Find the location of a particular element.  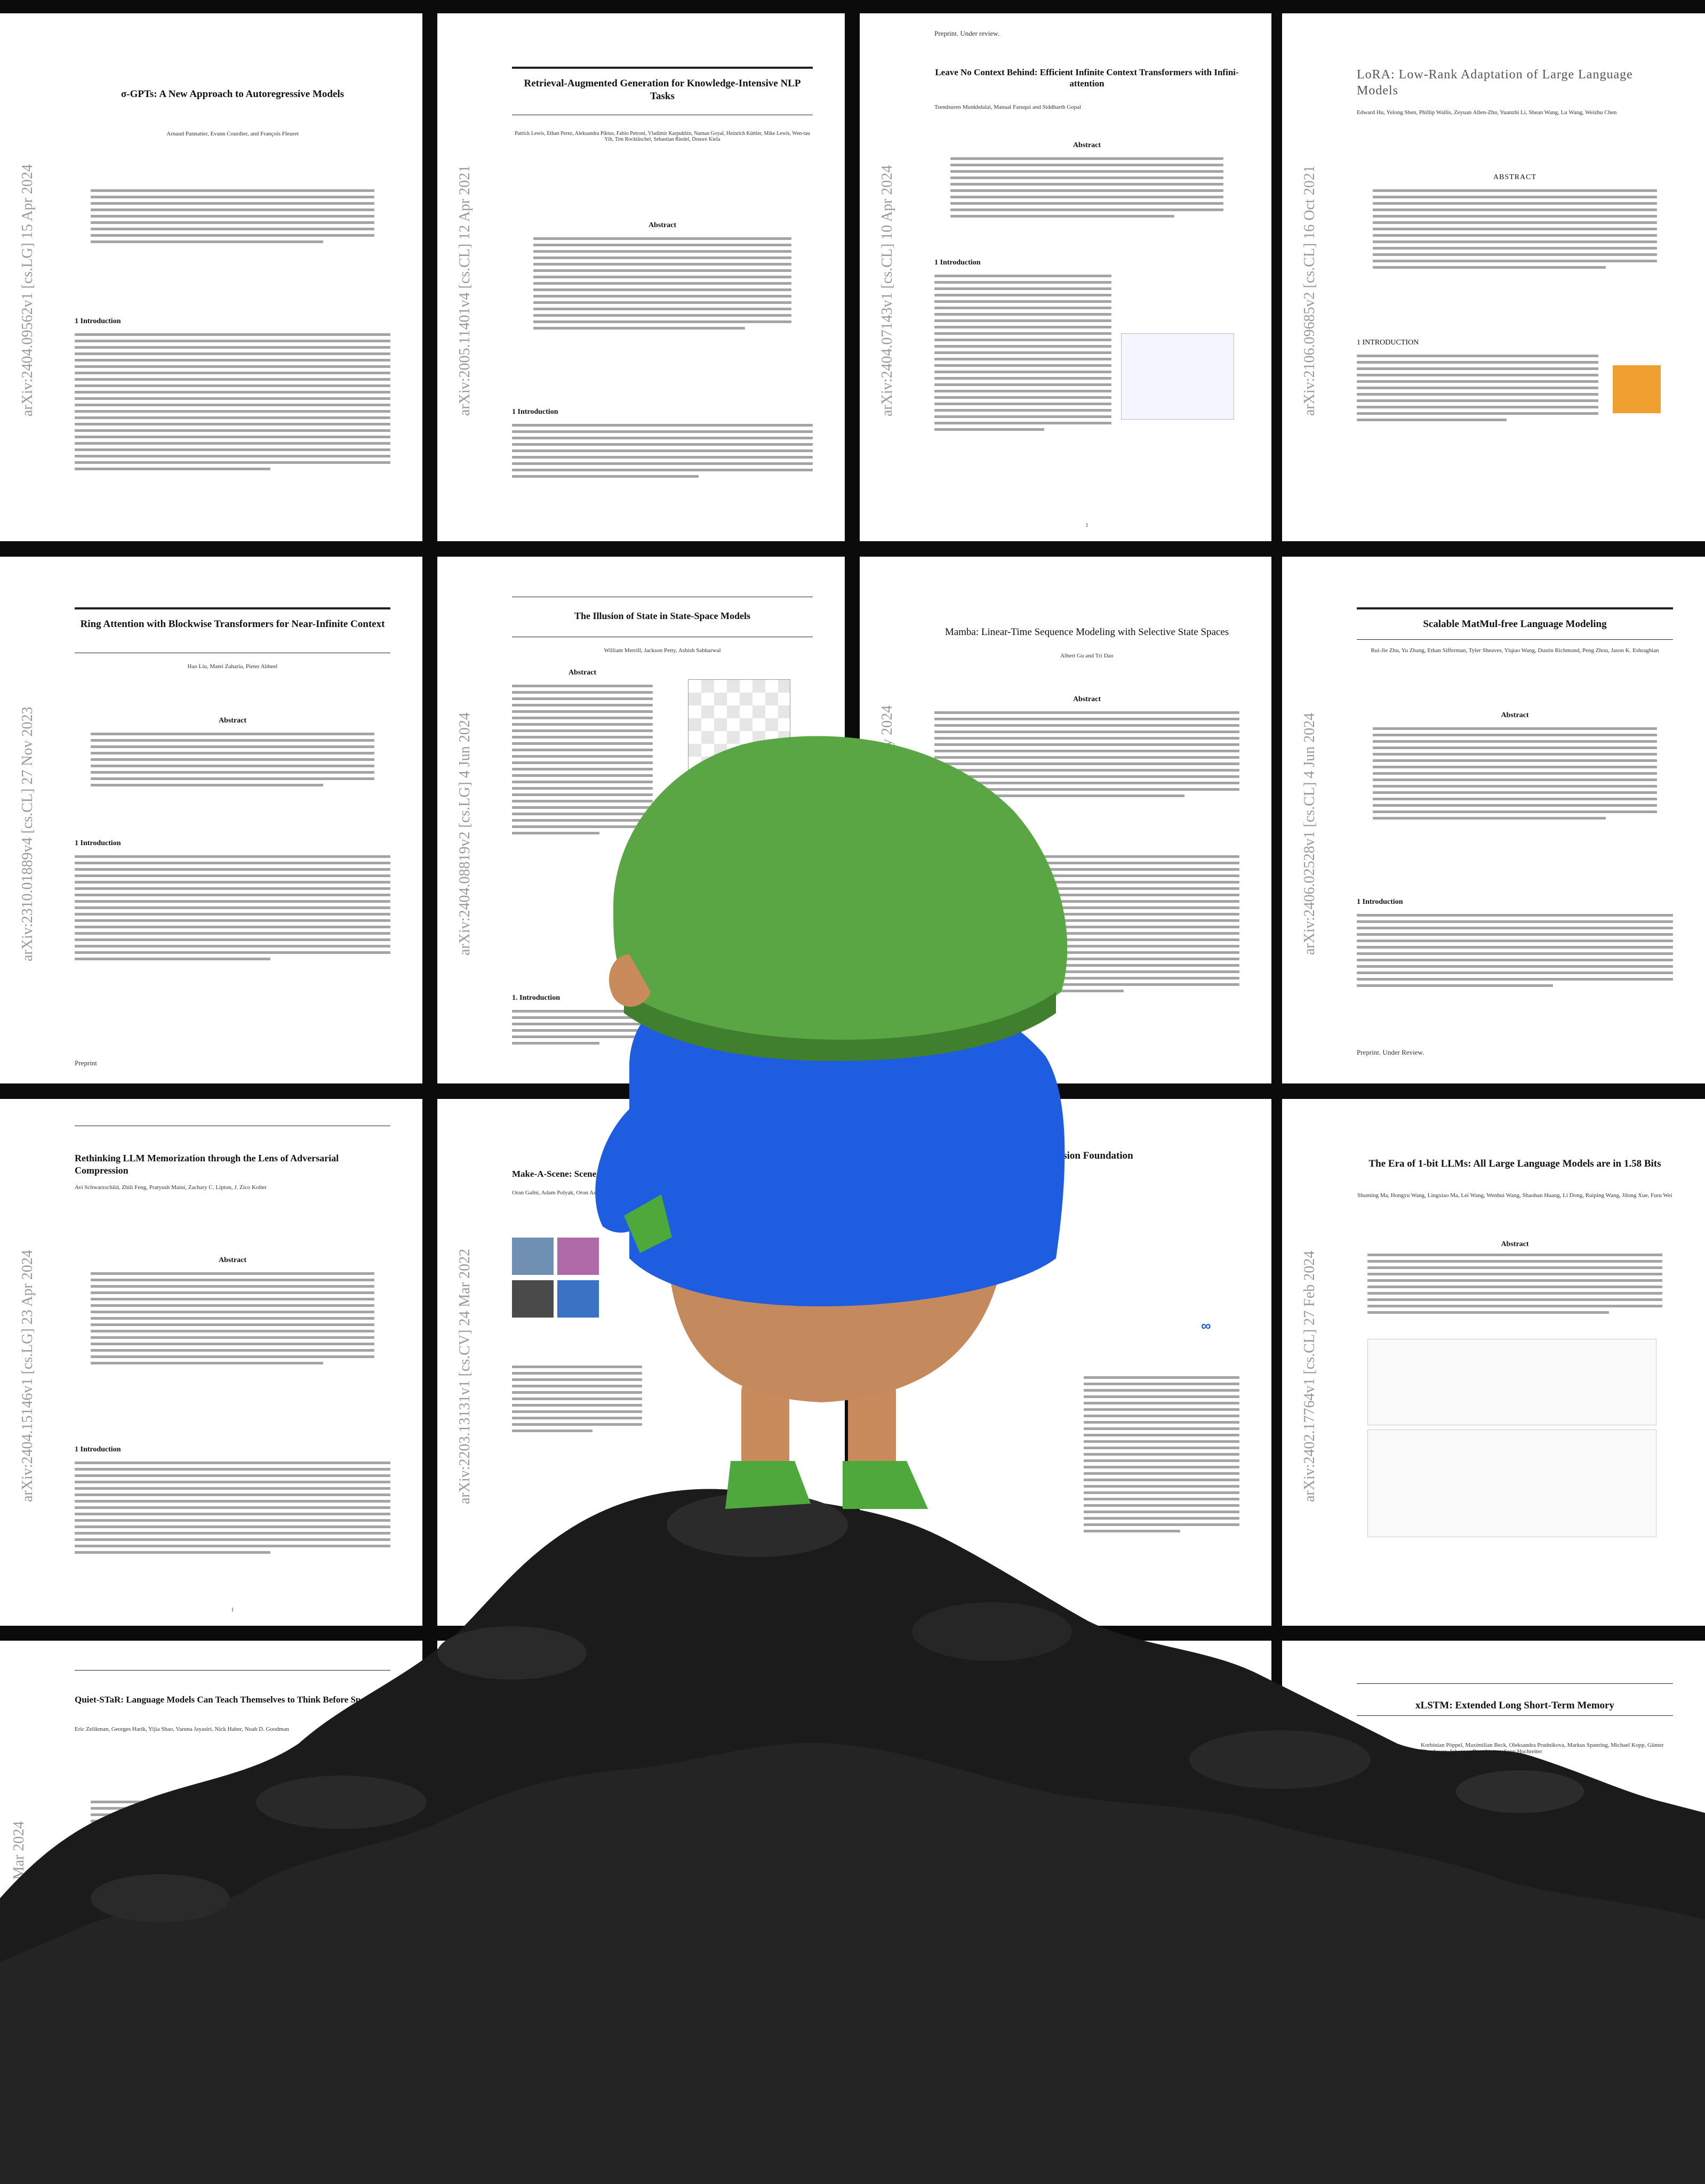

toy-figure is located at coordinates (831, 1122).